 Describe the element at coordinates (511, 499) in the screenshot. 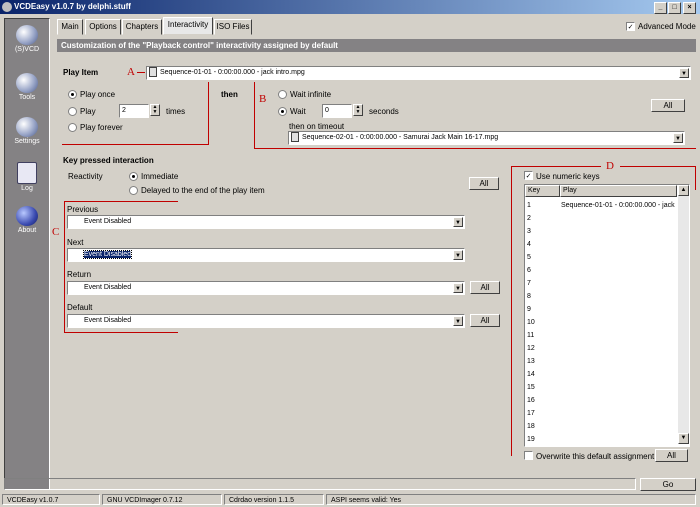

I see `status-aspi: ASPI seems valid: Yes` at that location.